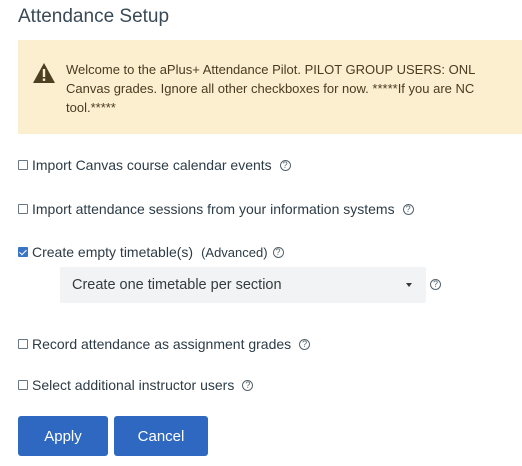 This screenshot has width=522, height=466. What do you see at coordinates (23, 344) in the screenshot?
I see `record-grades-checkbox` at bounding box center [23, 344].